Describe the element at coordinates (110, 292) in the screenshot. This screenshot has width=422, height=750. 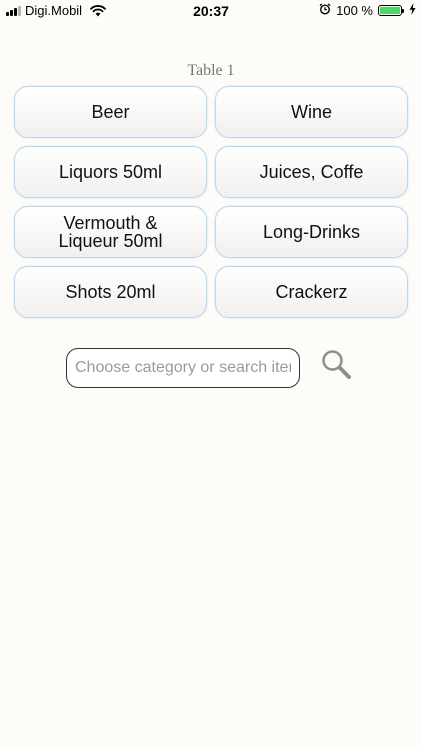
I see `category-button-shots: Shots 20ml` at that location.